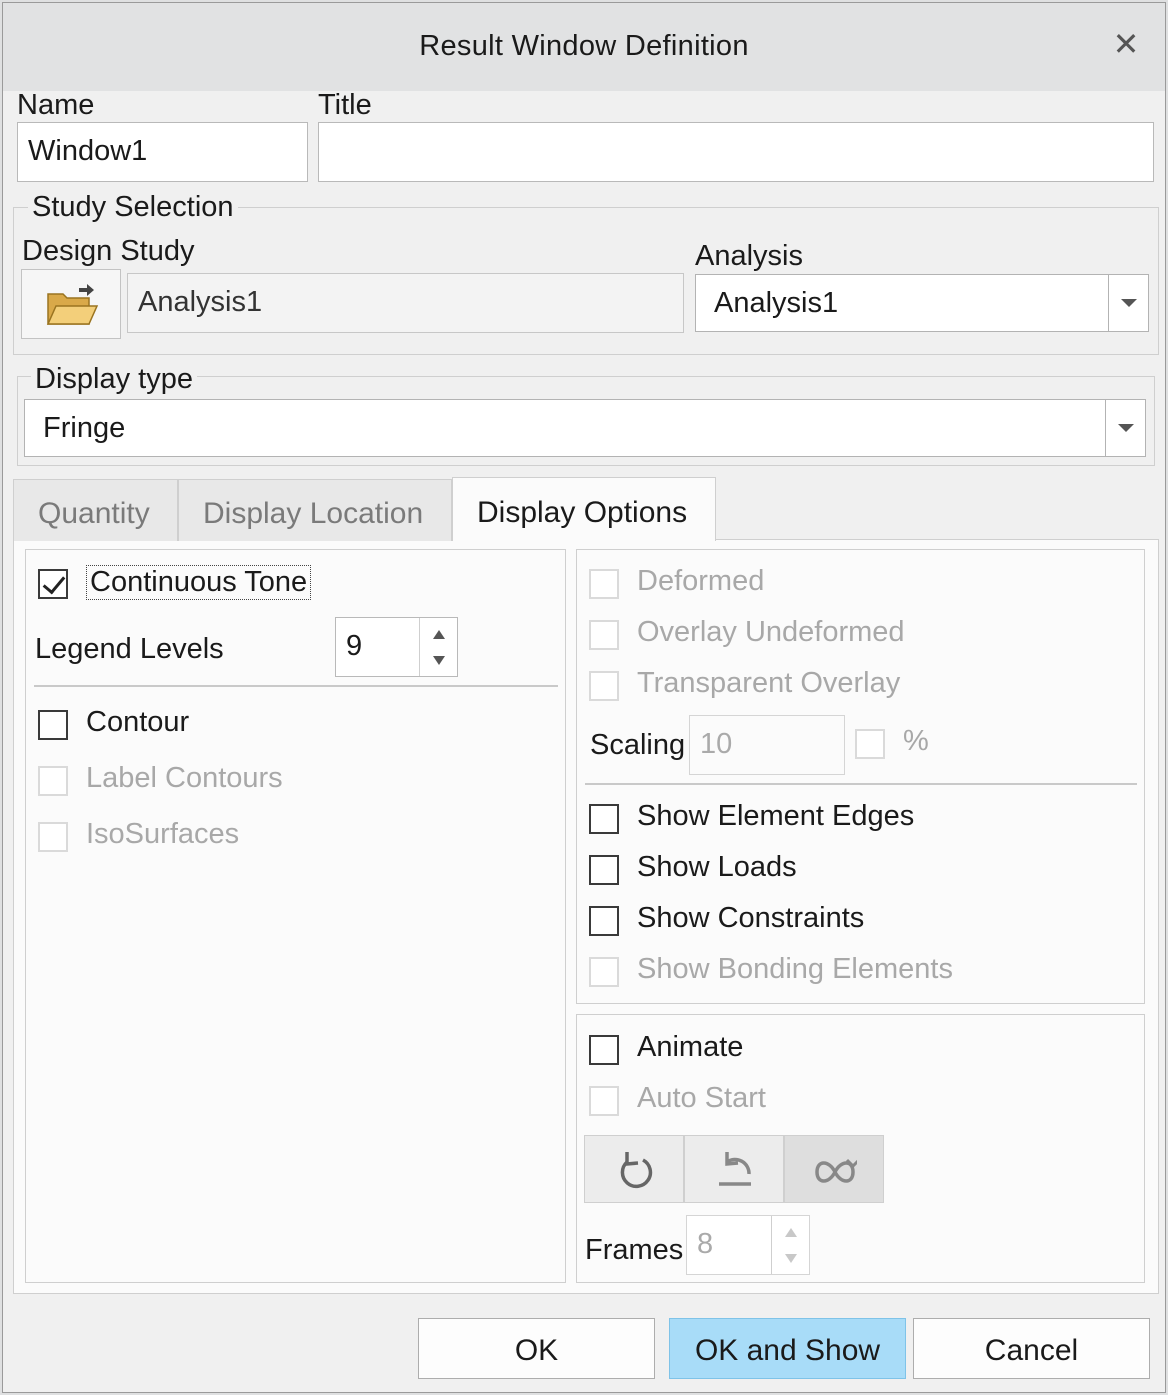 The image size is (1168, 1395). I want to click on transparent-overlay-row: Transparent Overlay, so click(789, 686).